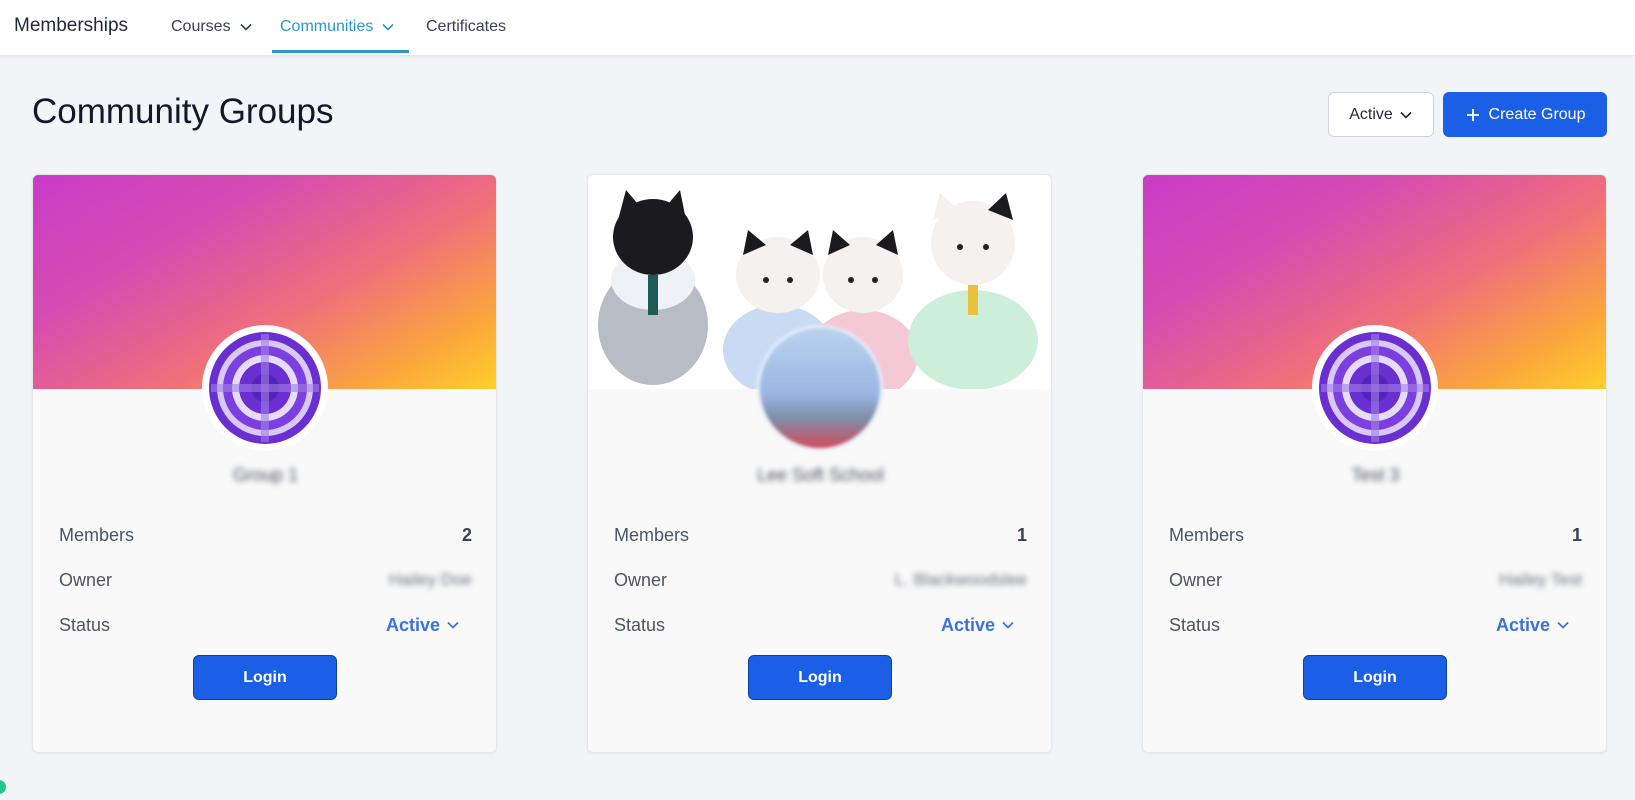 Image resolution: width=1635 pixels, height=800 pixels. What do you see at coordinates (430, 579) in the screenshot?
I see `owner-name: Hailey Doe` at bounding box center [430, 579].